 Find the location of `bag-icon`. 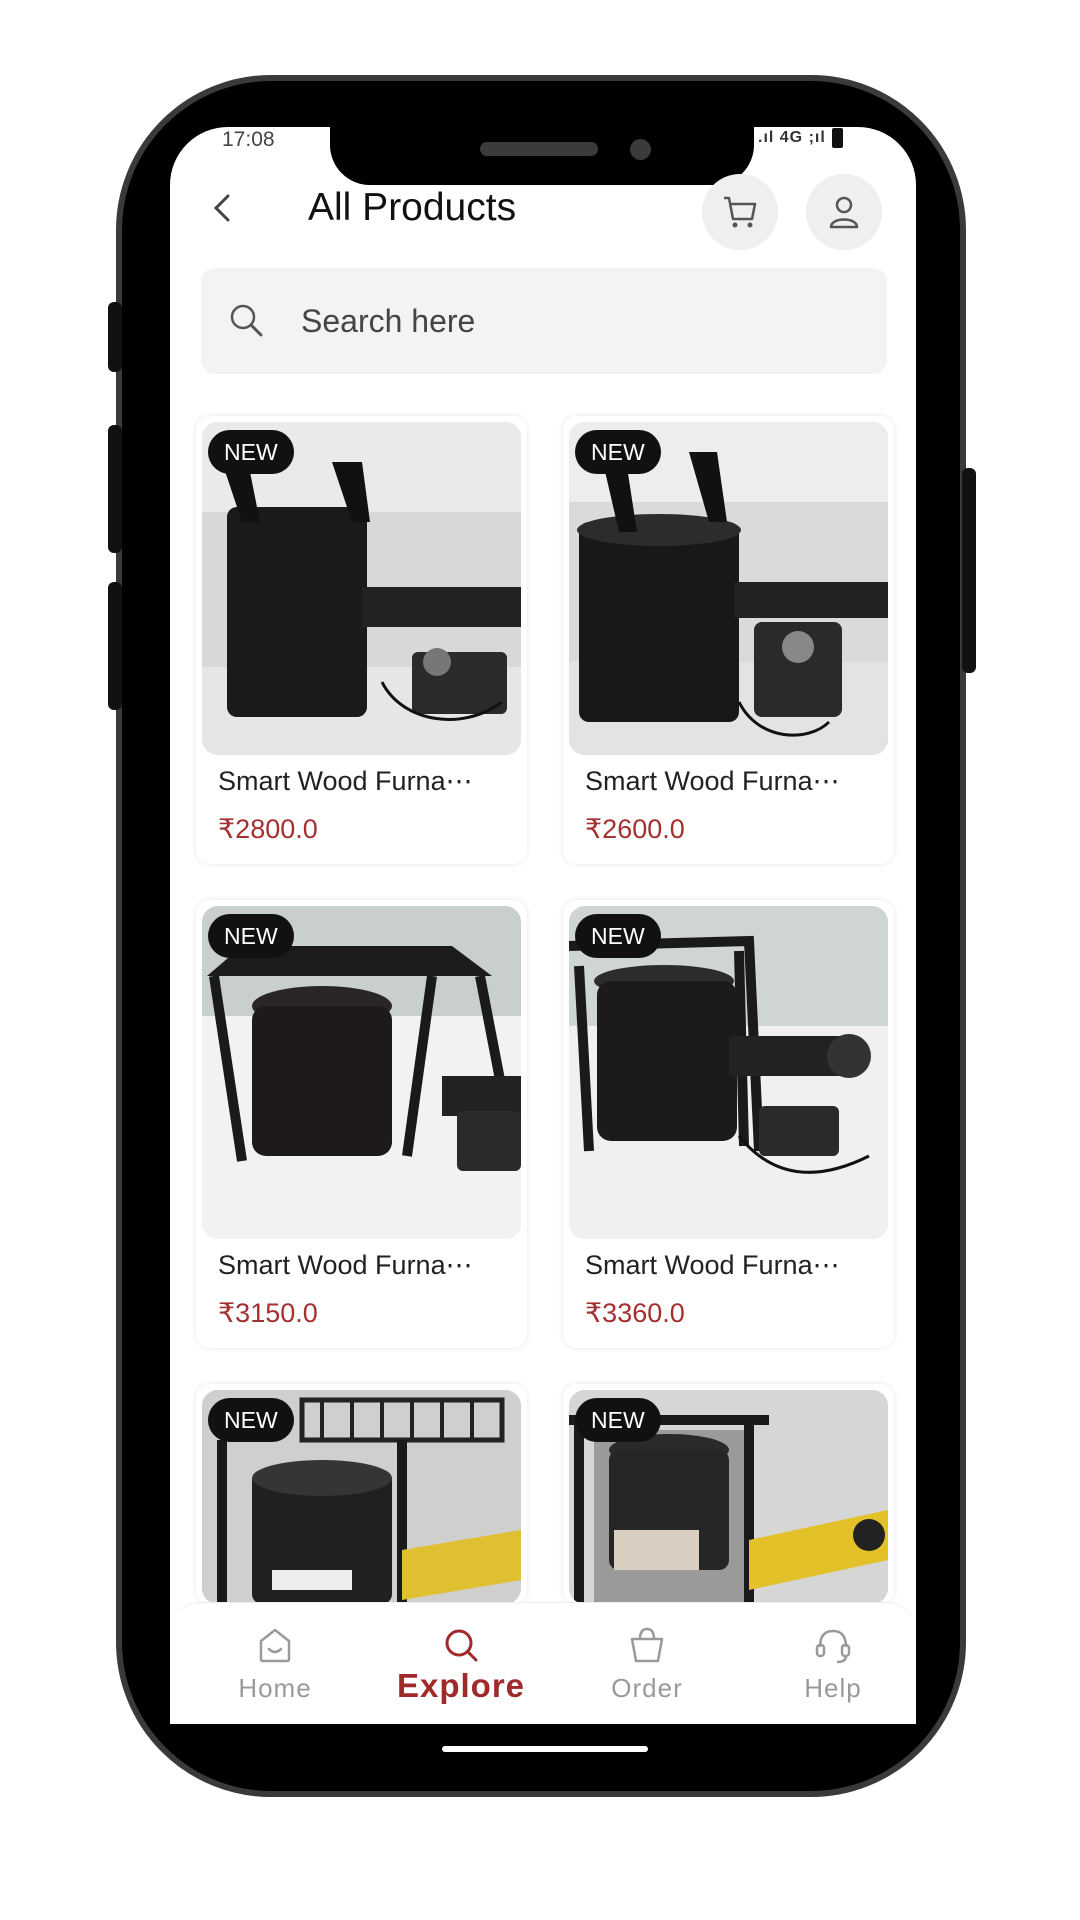

bag-icon is located at coordinates (647, 1645).